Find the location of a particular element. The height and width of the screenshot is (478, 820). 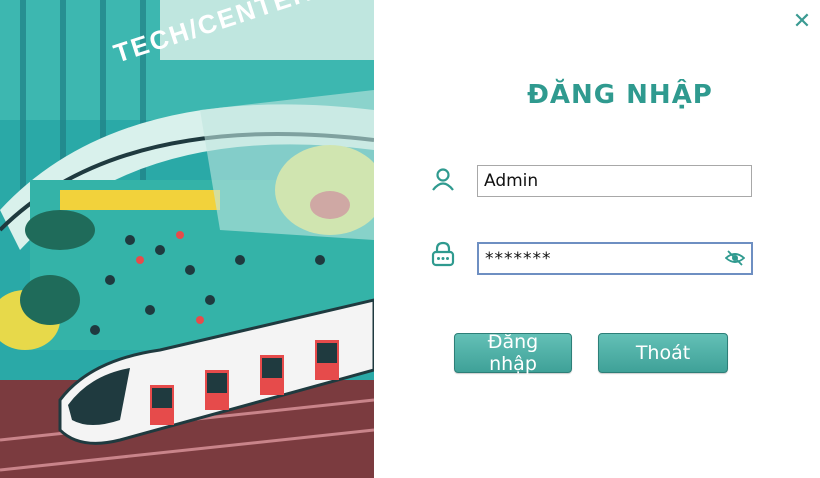

login-title: ĐĂNG NHẬP is located at coordinates (620, 95).